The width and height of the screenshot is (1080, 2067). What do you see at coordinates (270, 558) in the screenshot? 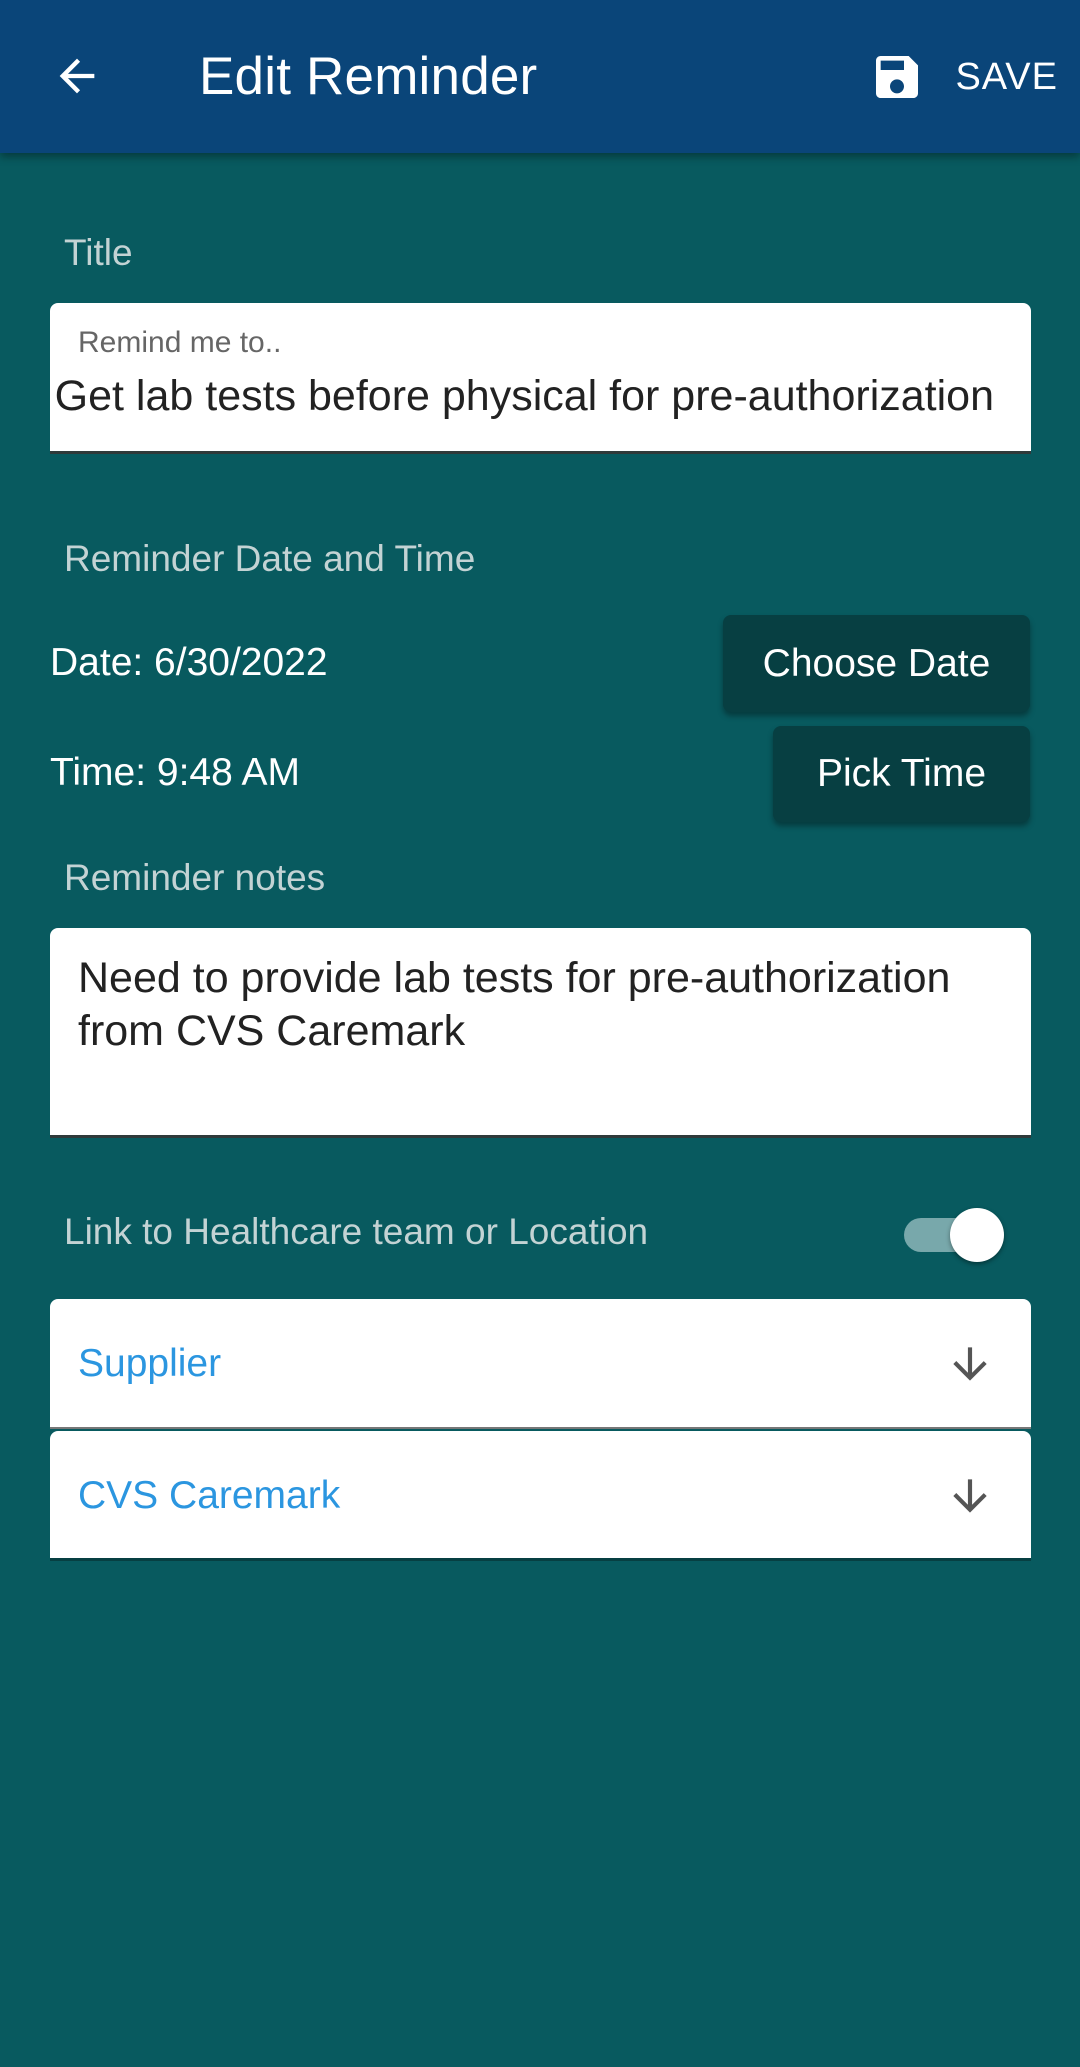
I see `datetime-section-label: Reminder Date and Time` at bounding box center [270, 558].